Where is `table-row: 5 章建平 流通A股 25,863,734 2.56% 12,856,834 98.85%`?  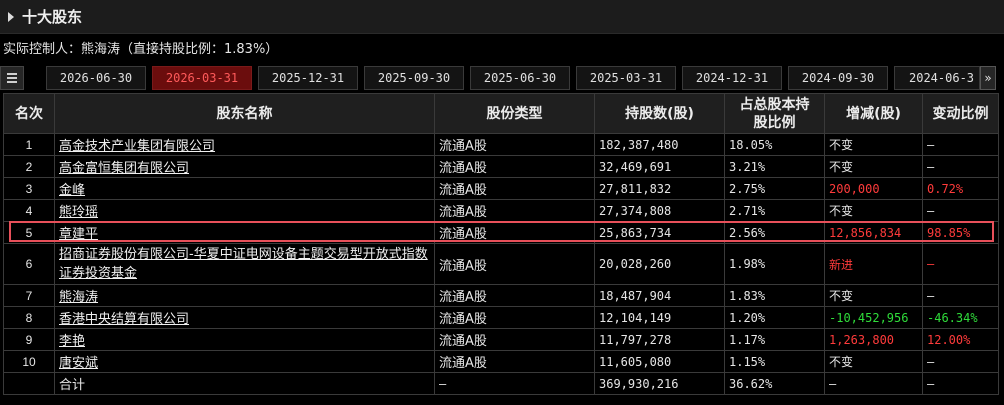
table-row: 5 章建平 流通A股 25,863,734 2.56% 12,856,834 98.85% is located at coordinates (501, 232).